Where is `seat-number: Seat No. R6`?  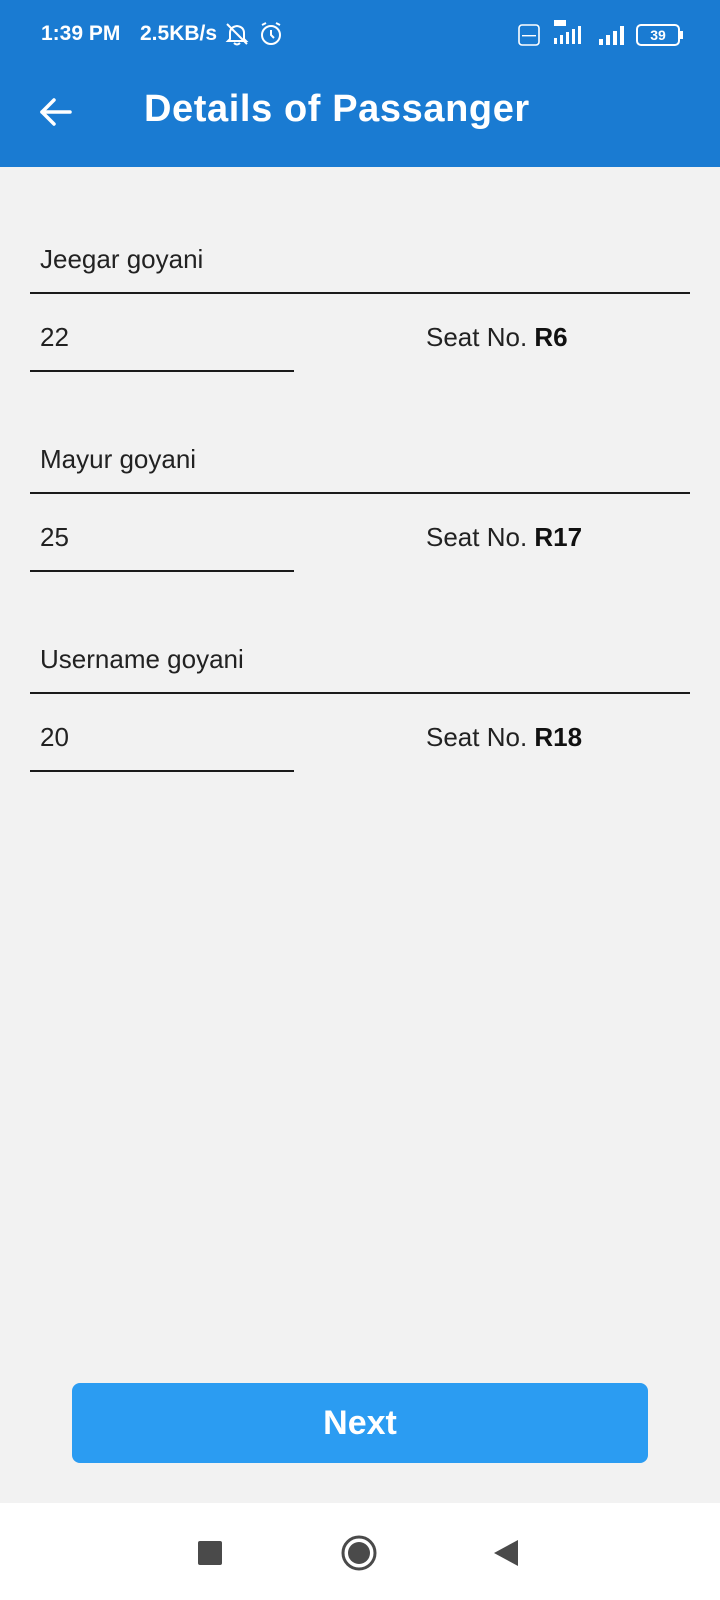 seat-number: Seat No. R6 is located at coordinates (497, 337).